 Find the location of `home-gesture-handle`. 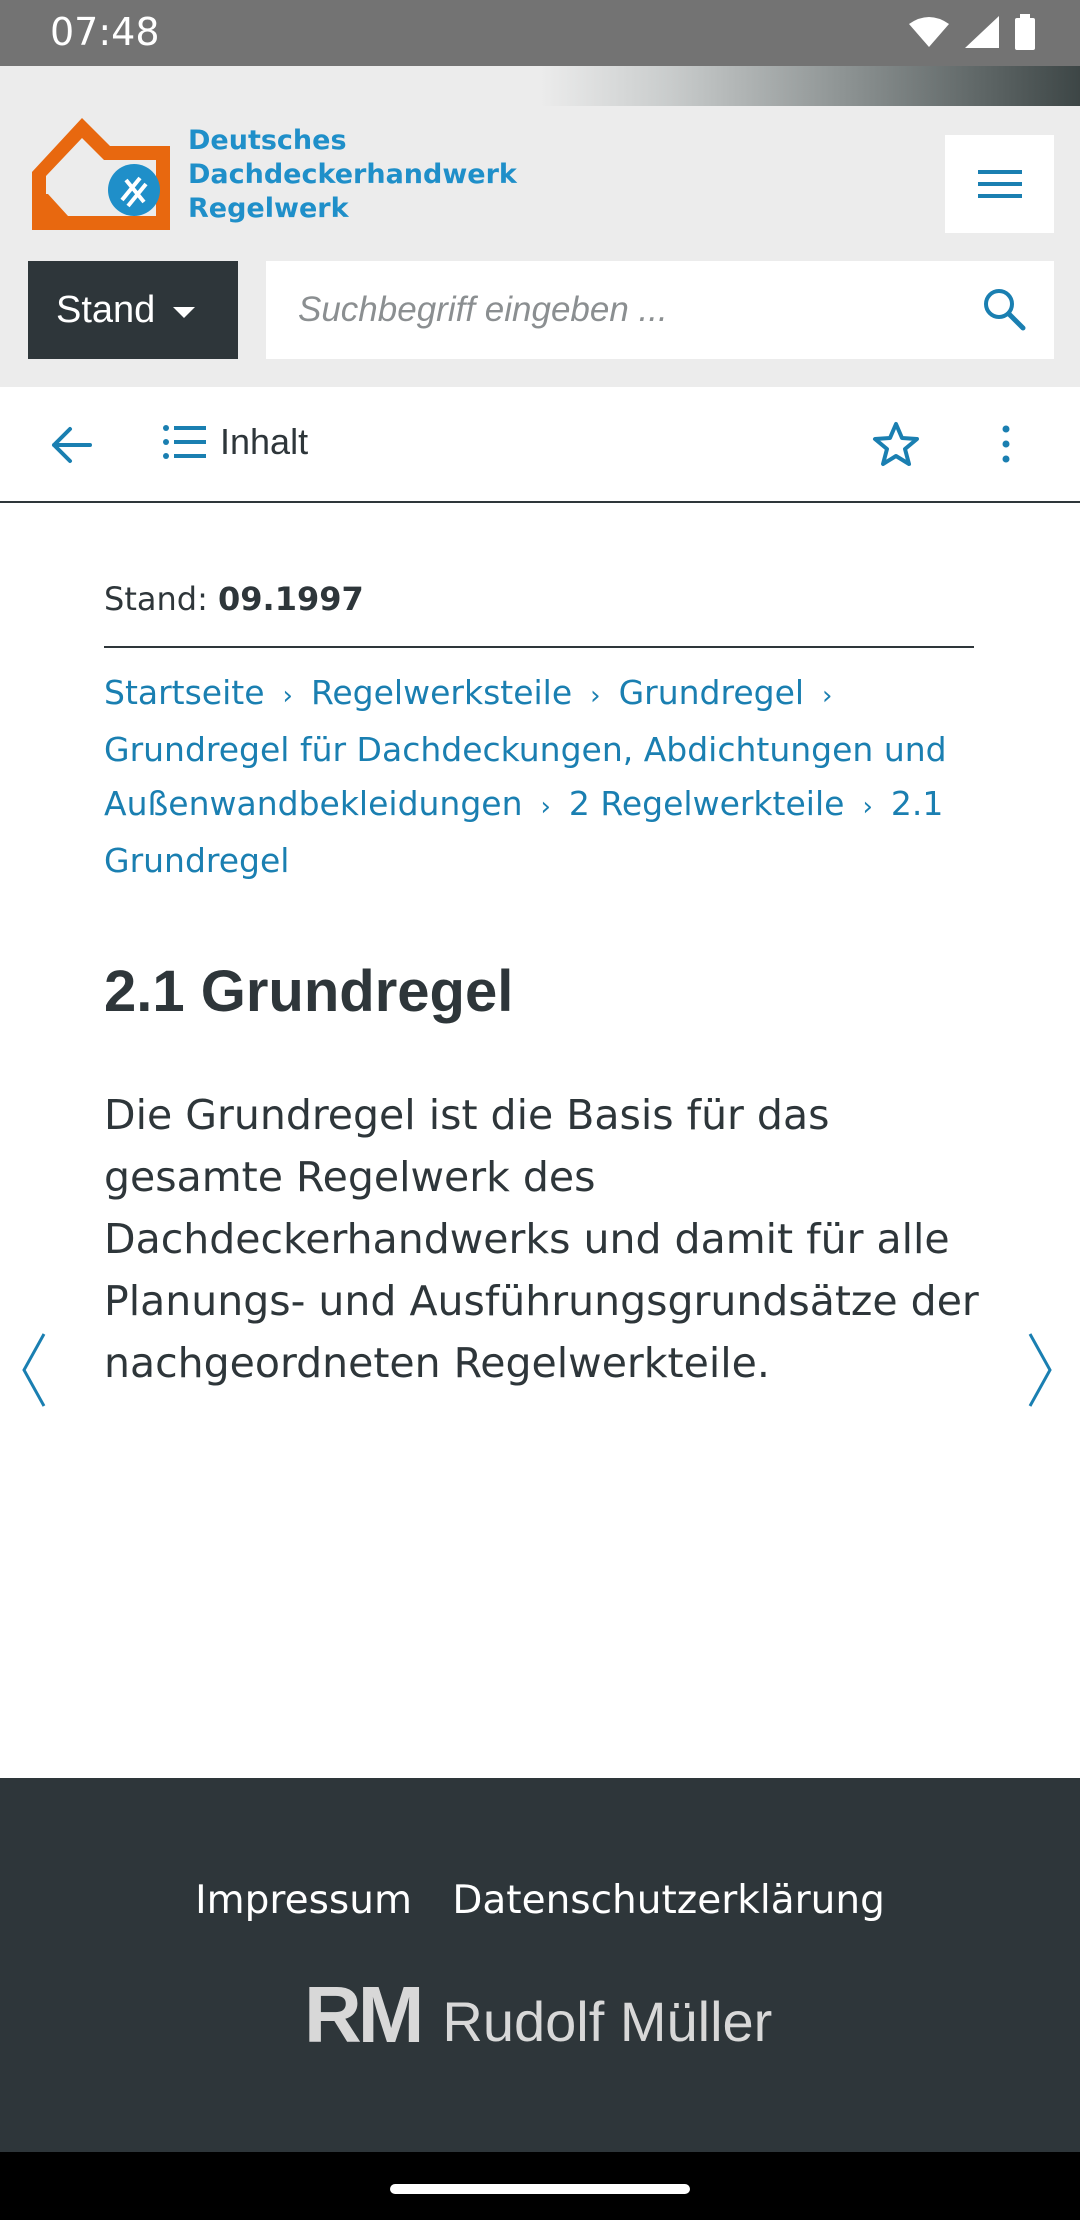

home-gesture-handle is located at coordinates (540, 2189).